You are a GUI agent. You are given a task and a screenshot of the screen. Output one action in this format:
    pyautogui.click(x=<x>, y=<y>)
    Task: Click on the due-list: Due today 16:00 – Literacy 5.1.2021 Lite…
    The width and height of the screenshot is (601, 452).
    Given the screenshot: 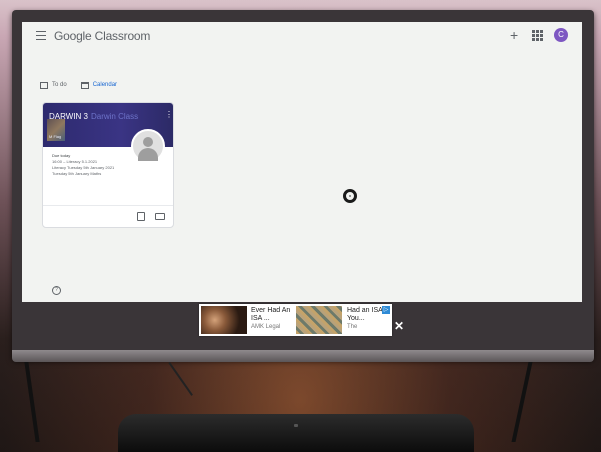 What is the action you would take?
    pyautogui.click(x=83, y=165)
    